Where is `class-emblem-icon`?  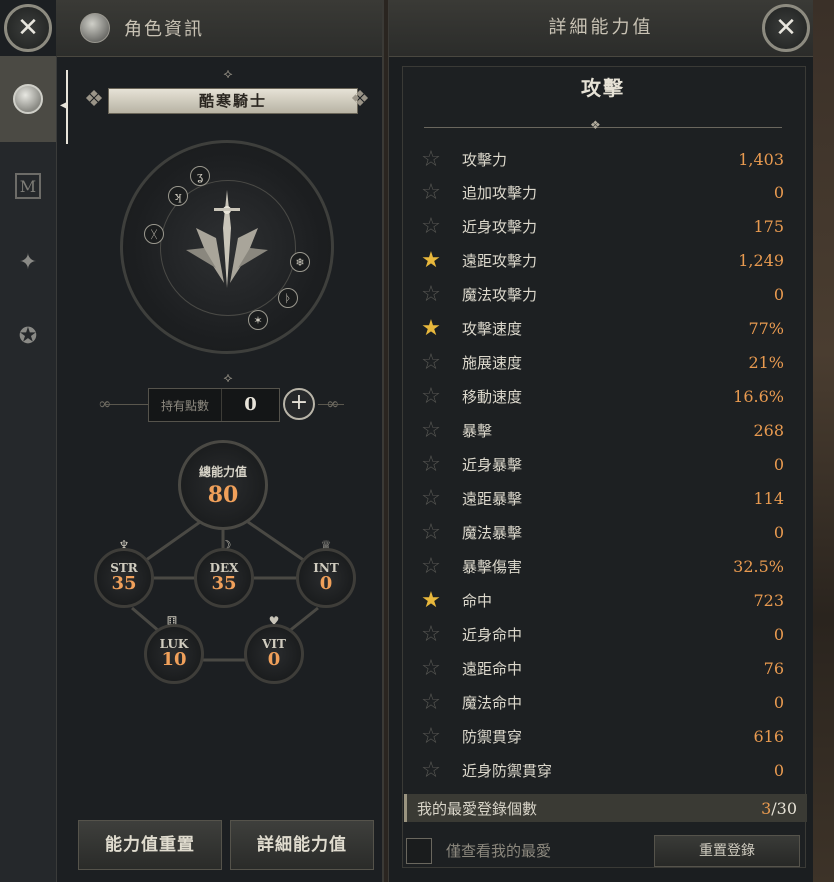
class-emblem-icon is located at coordinates (227, 239).